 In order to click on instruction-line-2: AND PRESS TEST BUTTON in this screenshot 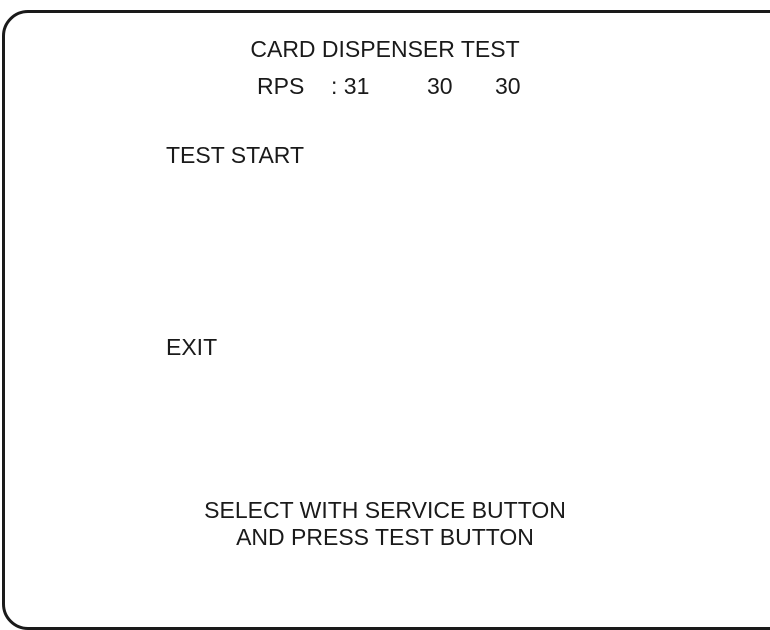, I will do `click(385, 537)`.